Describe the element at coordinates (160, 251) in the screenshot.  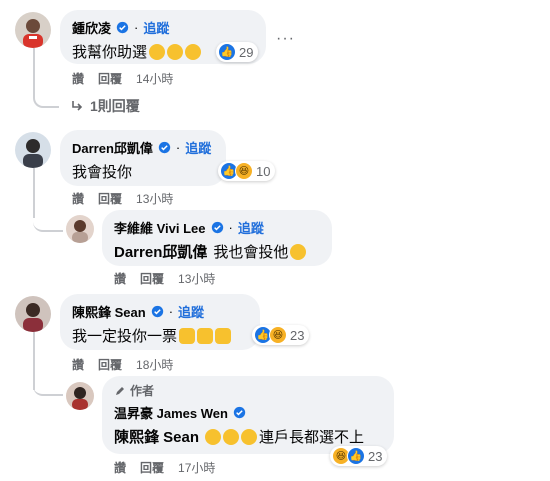
I see `mentioned-user-tag: Darren邱凱偉` at that location.